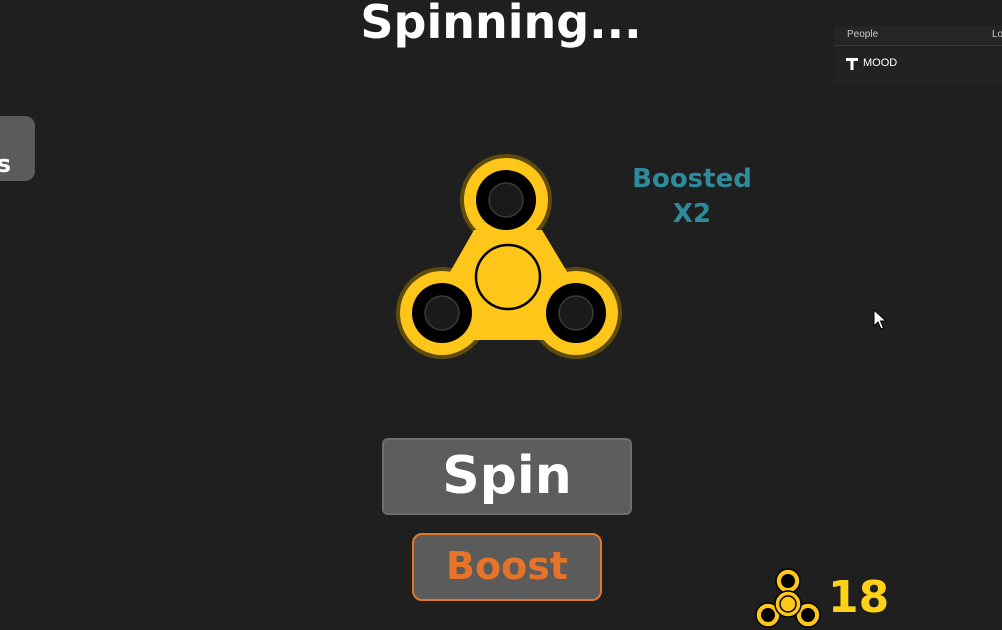 This screenshot has height=630, width=1002. Describe the element at coordinates (863, 34) in the screenshot. I see `player-list-column-people: People` at that location.